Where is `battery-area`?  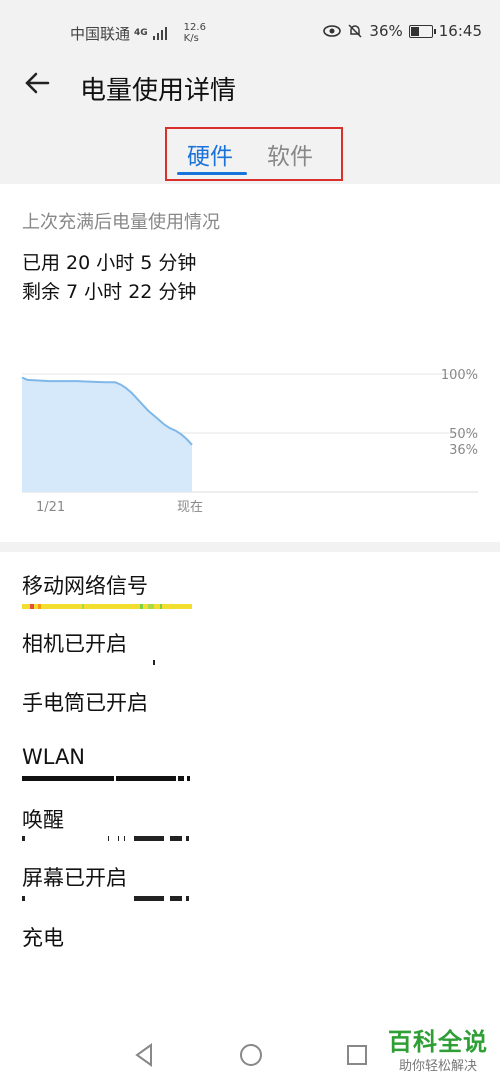
battery-area is located at coordinates (107, 434).